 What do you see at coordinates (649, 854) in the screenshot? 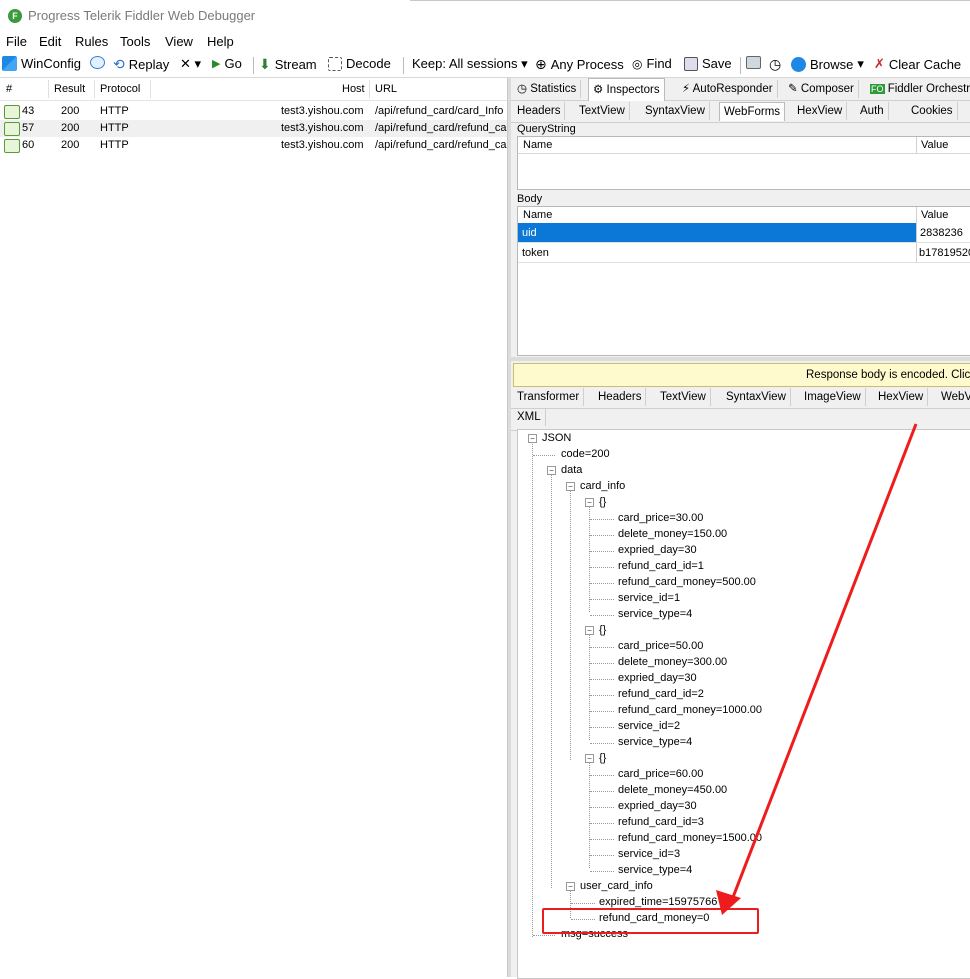
I see `tree-node-leaf: service_id=3` at bounding box center [649, 854].